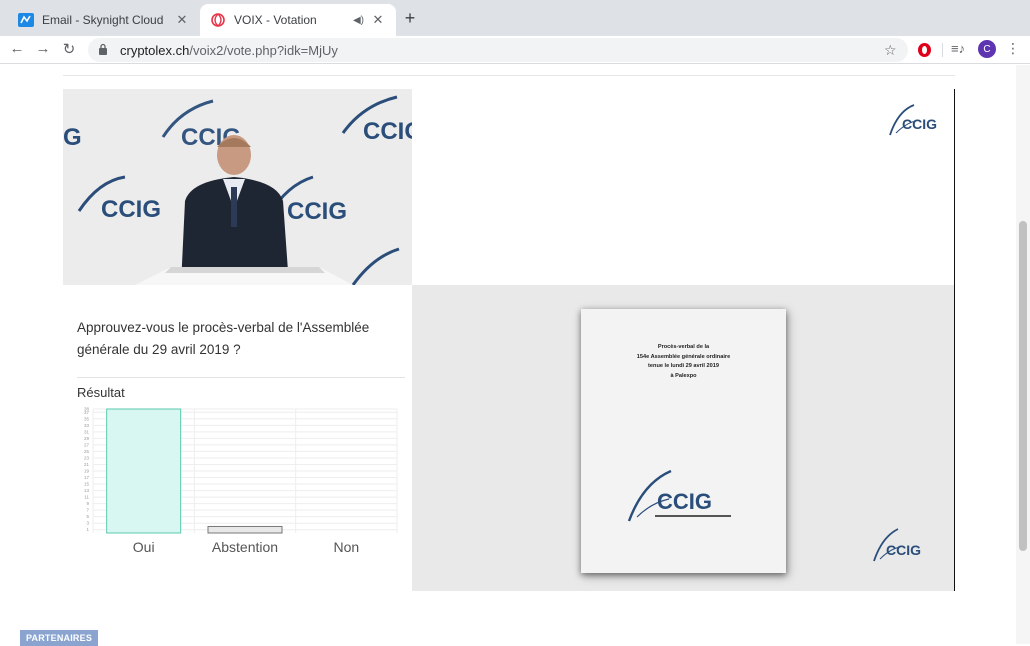 The image size is (1030, 646). Describe the element at coordinates (17, 48) in the screenshot. I see `back-arrow-icon: ←` at that location.